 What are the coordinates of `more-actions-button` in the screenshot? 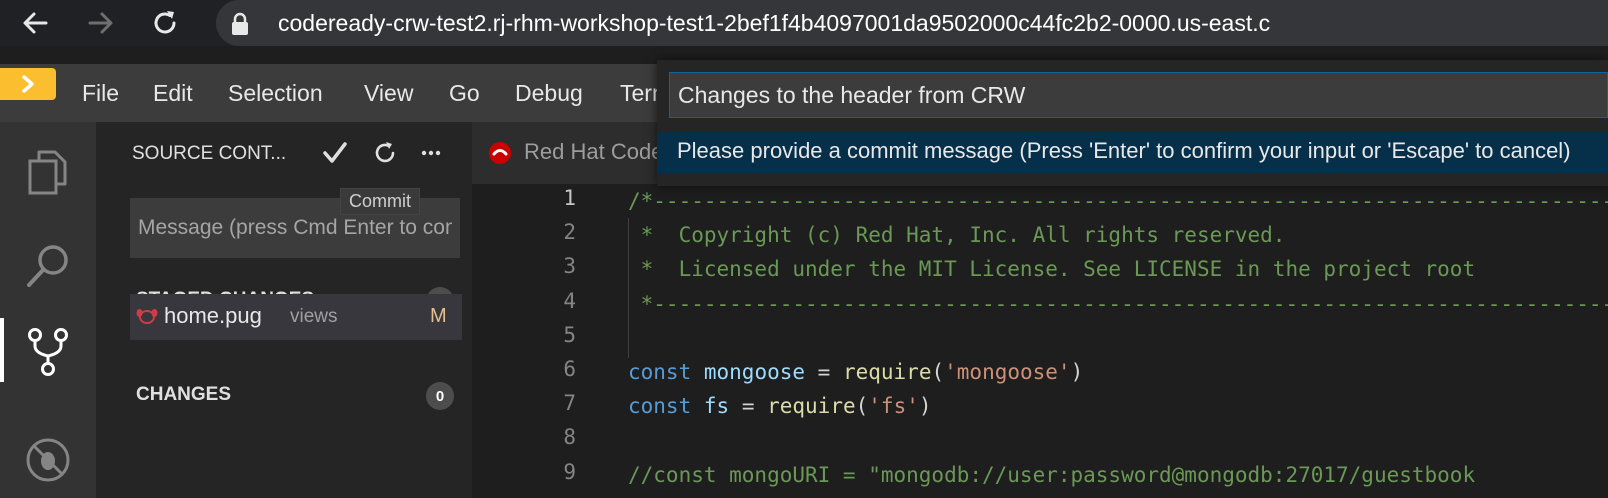 It's located at (431, 153).